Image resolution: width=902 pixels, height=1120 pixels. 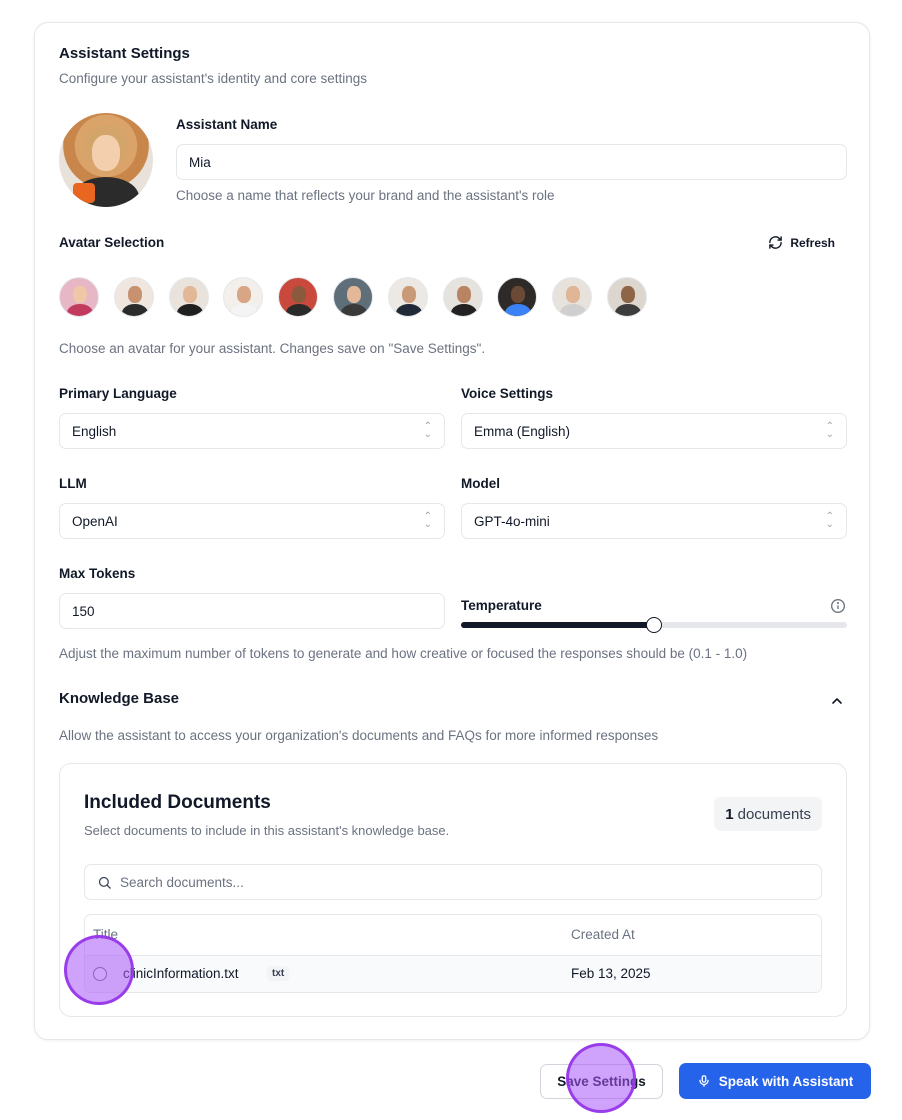 What do you see at coordinates (252, 521) in the screenshot?
I see `llm-select: OpenAI ⌃ ⌄` at bounding box center [252, 521].